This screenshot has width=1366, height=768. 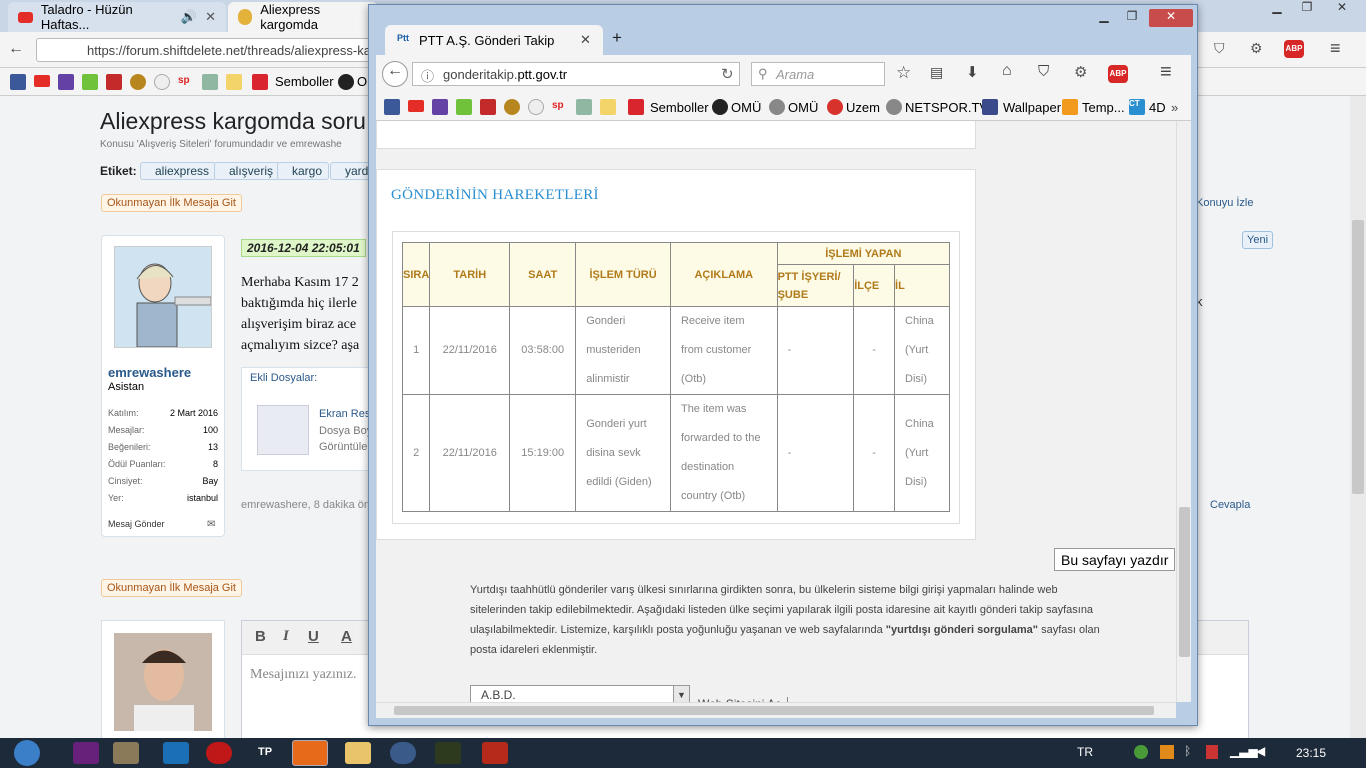 What do you see at coordinates (1358, 417) in the screenshot?
I see `forum-scrollbar` at bounding box center [1358, 417].